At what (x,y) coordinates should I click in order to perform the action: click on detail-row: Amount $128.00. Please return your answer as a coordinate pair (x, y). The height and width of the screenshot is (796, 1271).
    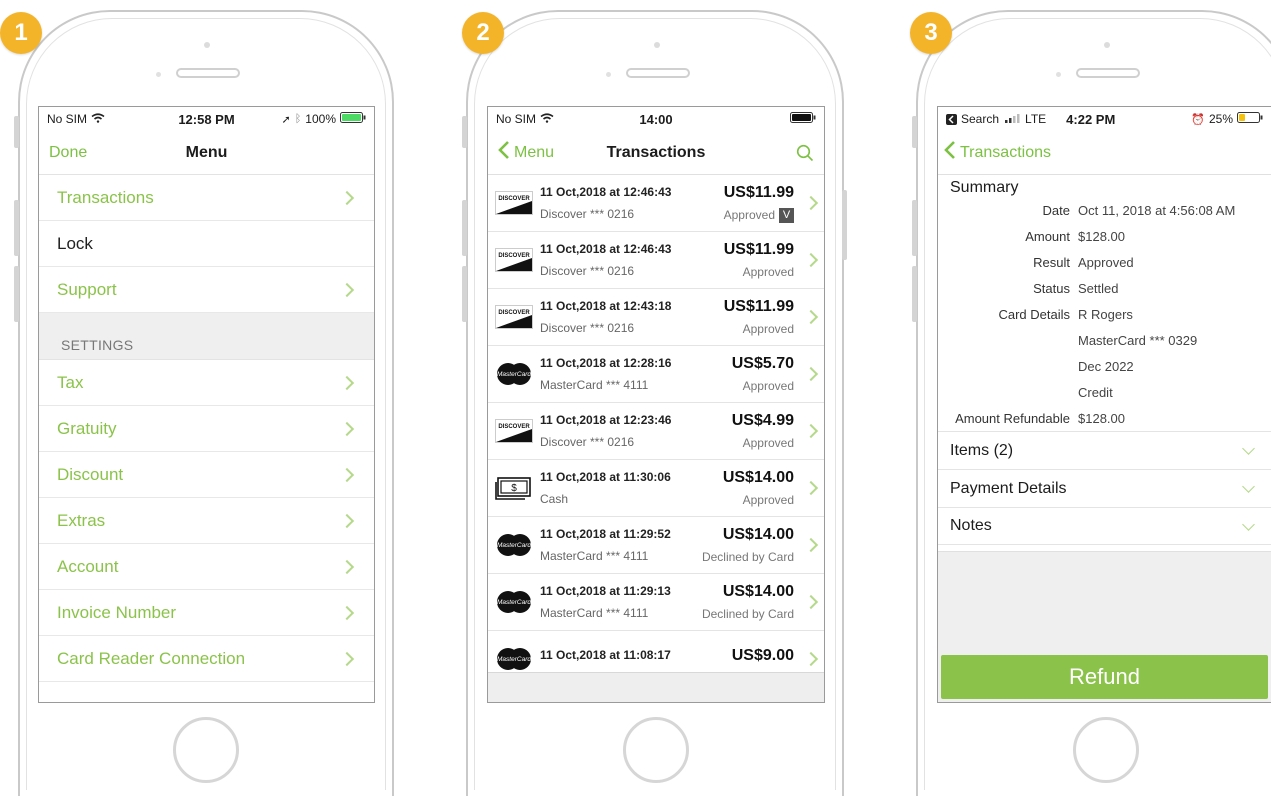
    Looking at the image, I should click on (1104, 236).